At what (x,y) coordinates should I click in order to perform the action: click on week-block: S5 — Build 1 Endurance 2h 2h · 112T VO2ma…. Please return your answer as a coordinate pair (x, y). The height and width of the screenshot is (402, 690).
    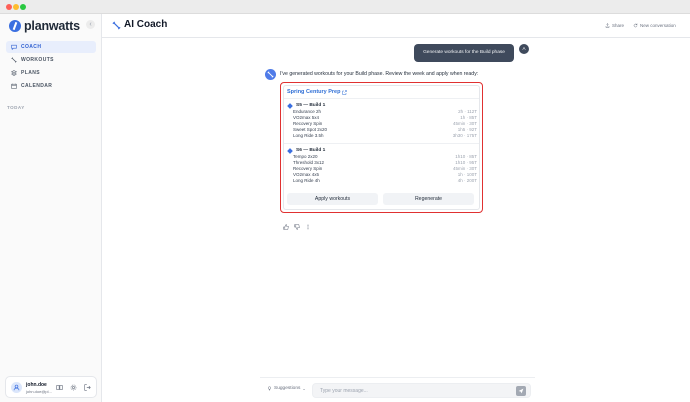
    Looking at the image, I should click on (382, 120).